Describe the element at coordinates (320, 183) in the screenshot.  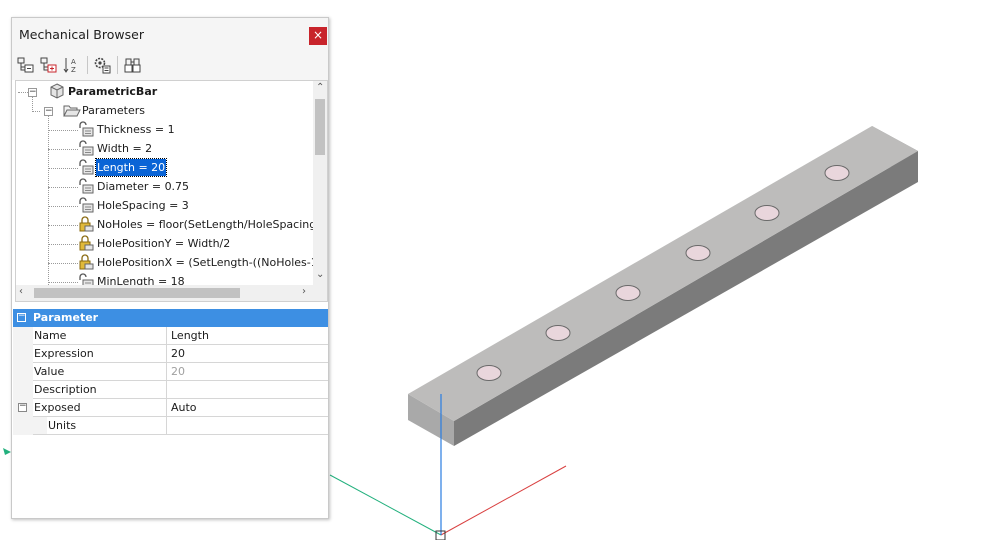
I see `tree-vertical-scrollbar: ⌃ ⌄` at that location.